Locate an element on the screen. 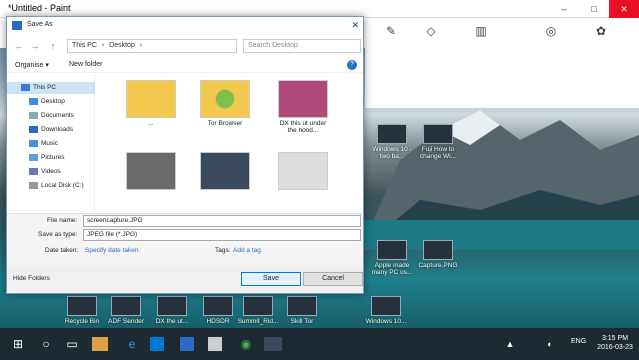  desktop-icon-label: Recycle Bin is located at coordinates (82, 321).